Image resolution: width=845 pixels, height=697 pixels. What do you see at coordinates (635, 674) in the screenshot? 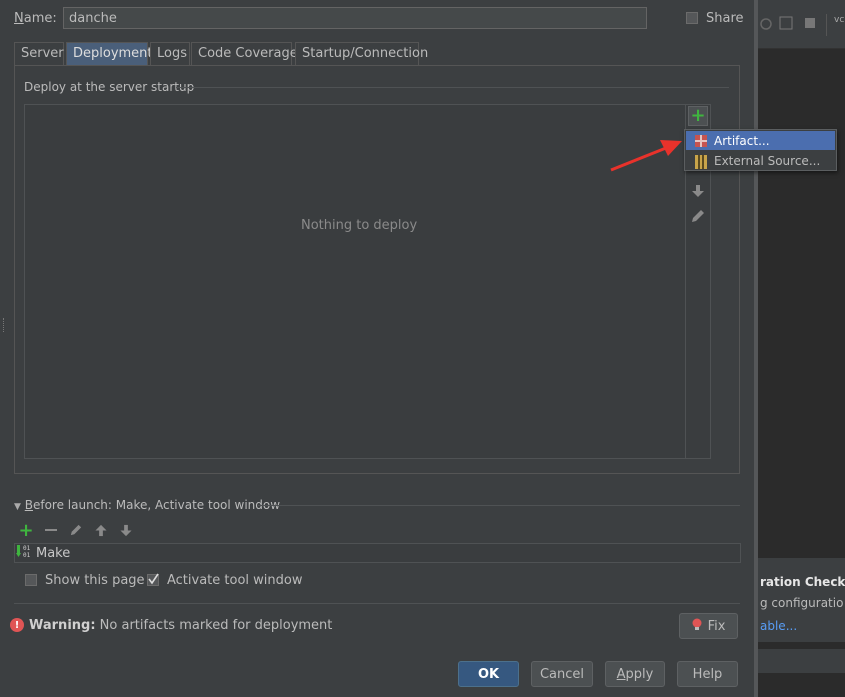
I see `apply-button: Apply` at bounding box center [635, 674].